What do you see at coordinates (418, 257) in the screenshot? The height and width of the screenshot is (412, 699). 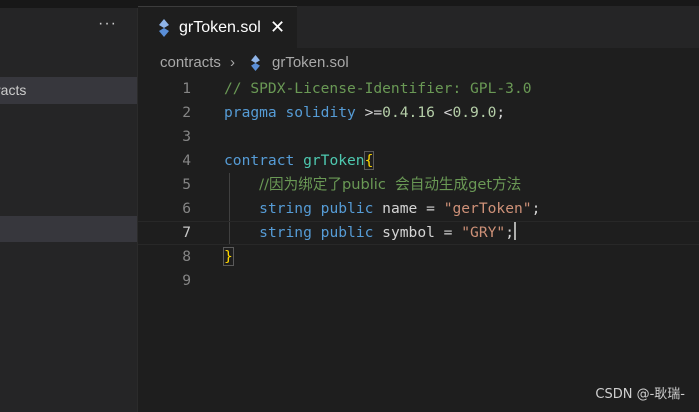 I see `code-line: 8 }` at bounding box center [418, 257].